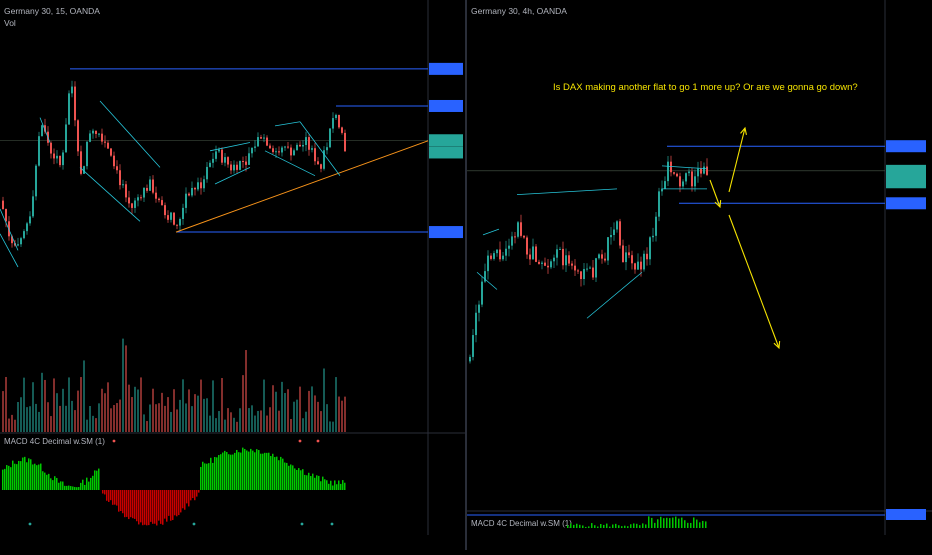  Describe the element at coordinates (521, 523) in the screenshot. I see `macd-label-4h: MACD 4C Decimal w.SM (1)` at that location.